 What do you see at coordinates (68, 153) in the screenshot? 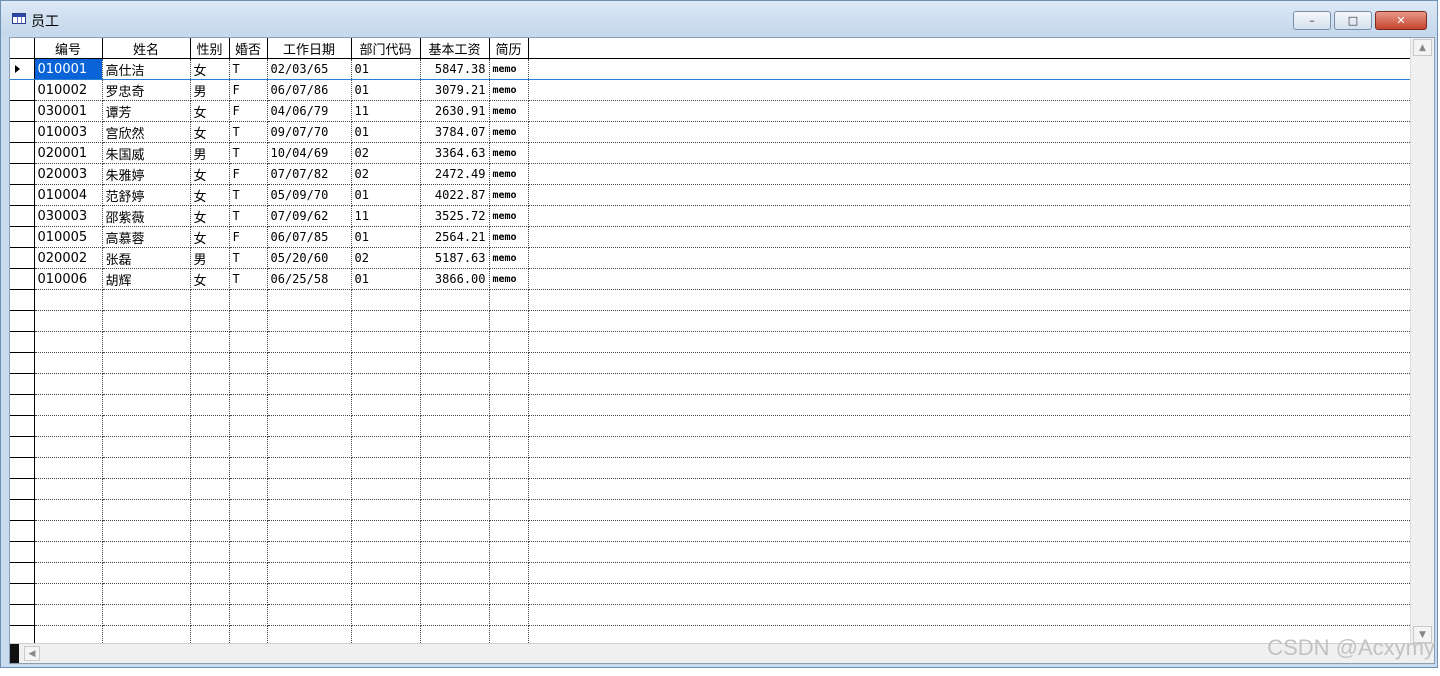
I see `grid-cell: 020001` at bounding box center [68, 153].